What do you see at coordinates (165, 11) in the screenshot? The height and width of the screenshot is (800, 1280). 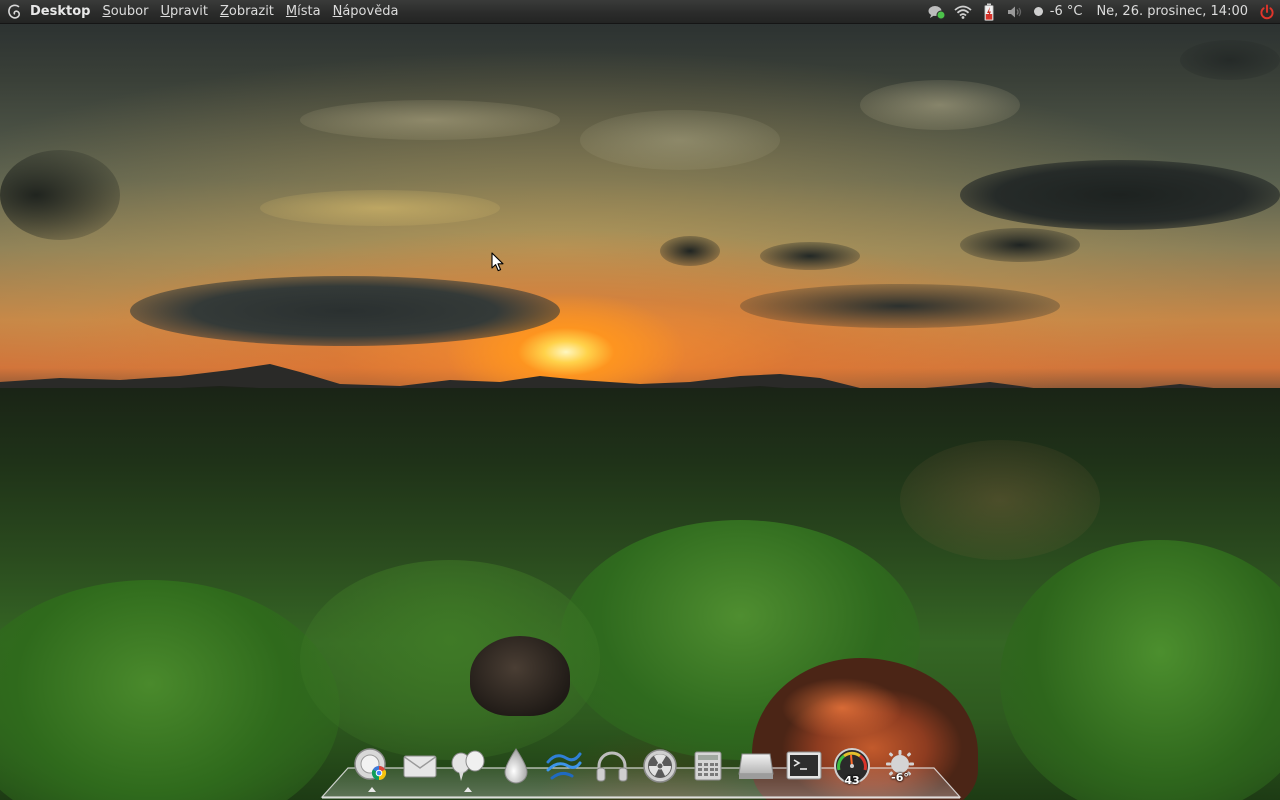 I see `menu-mnemonic: U` at bounding box center [165, 11].